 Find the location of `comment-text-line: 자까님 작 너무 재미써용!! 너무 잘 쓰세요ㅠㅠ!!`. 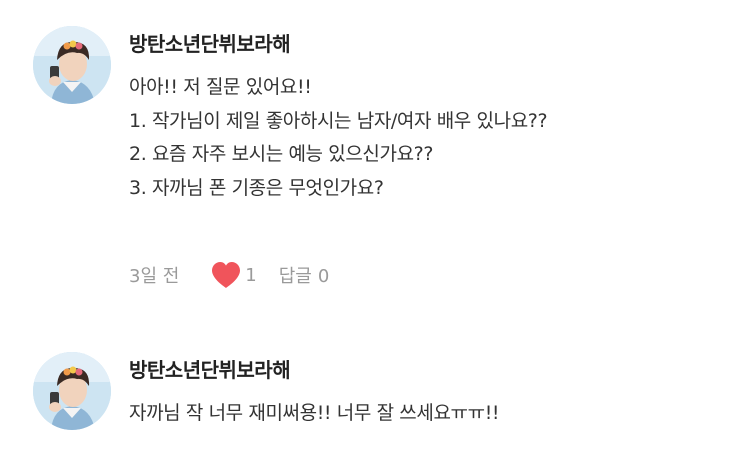

comment-text-line: 자까님 작 너무 재미써용!! 너무 잘 쓰세요ㅠㅠ!! is located at coordinates (314, 413).